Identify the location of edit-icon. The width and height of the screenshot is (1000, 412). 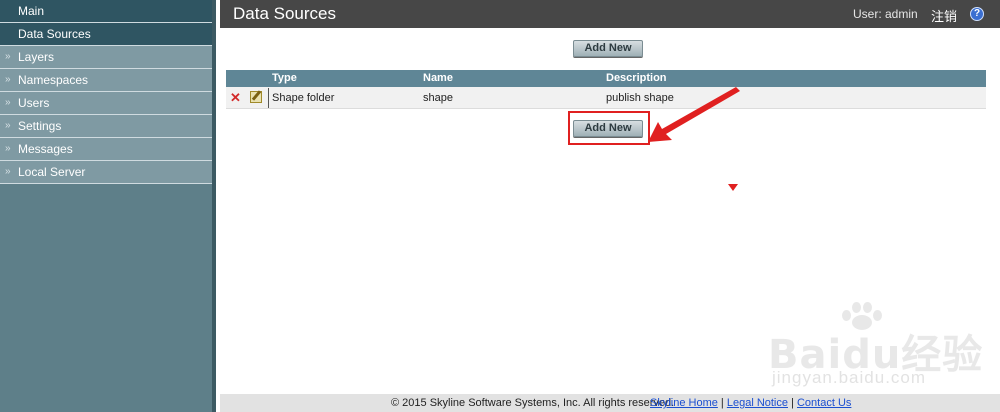
(256, 97).